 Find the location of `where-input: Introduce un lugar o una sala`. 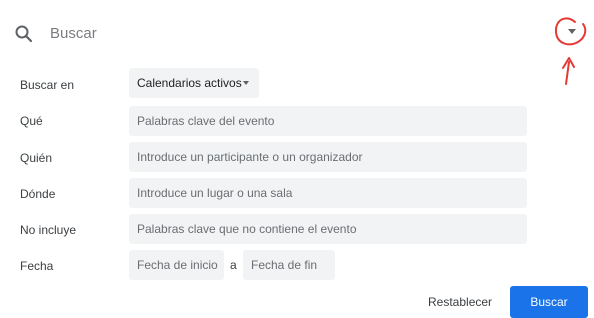

where-input: Introduce un lugar o una sala is located at coordinates (328, 193).